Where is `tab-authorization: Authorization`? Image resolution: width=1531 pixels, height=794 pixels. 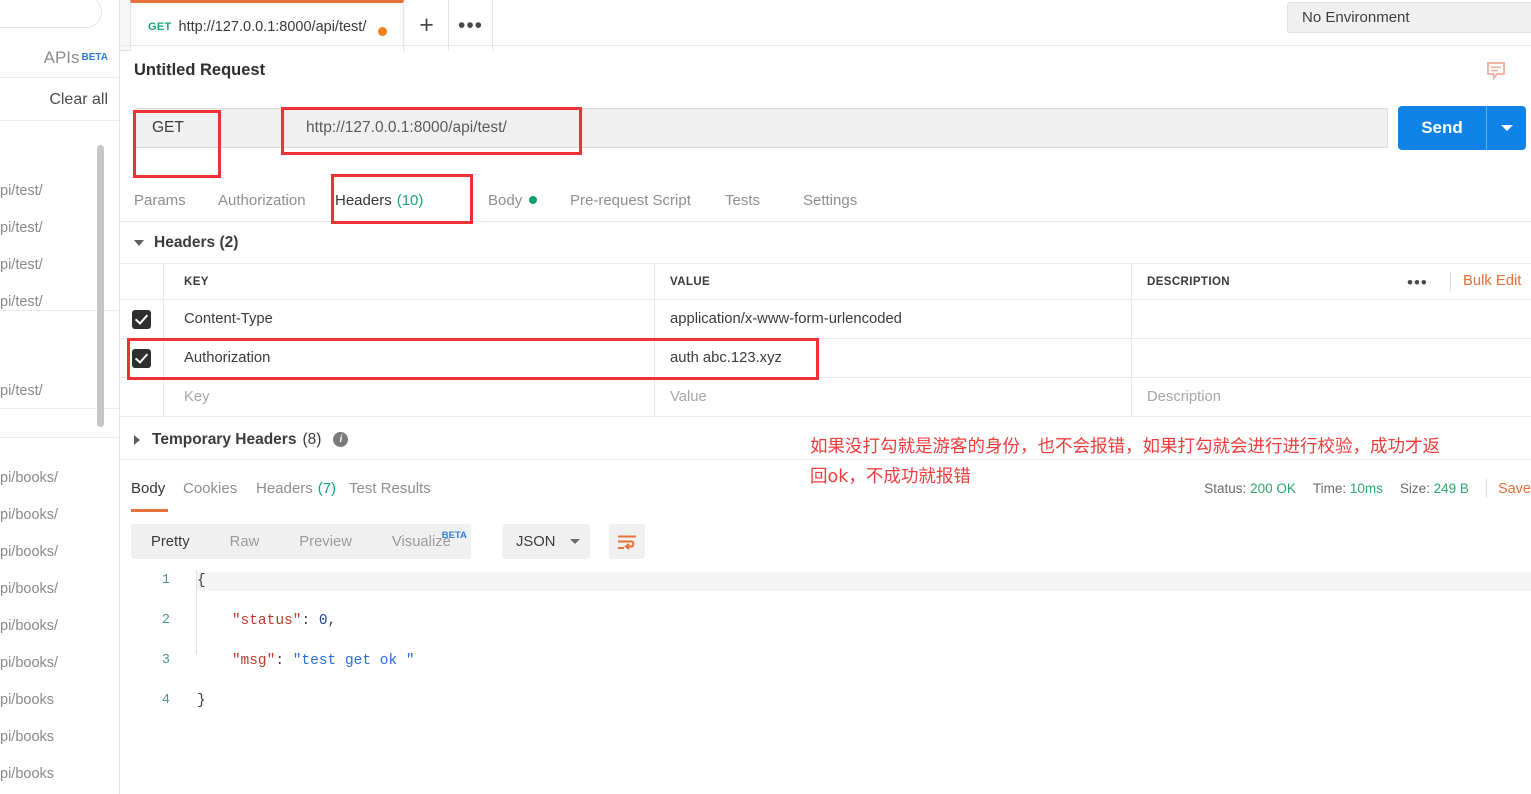 tab-authorization: Authorization is located at coordinates (262, 200).